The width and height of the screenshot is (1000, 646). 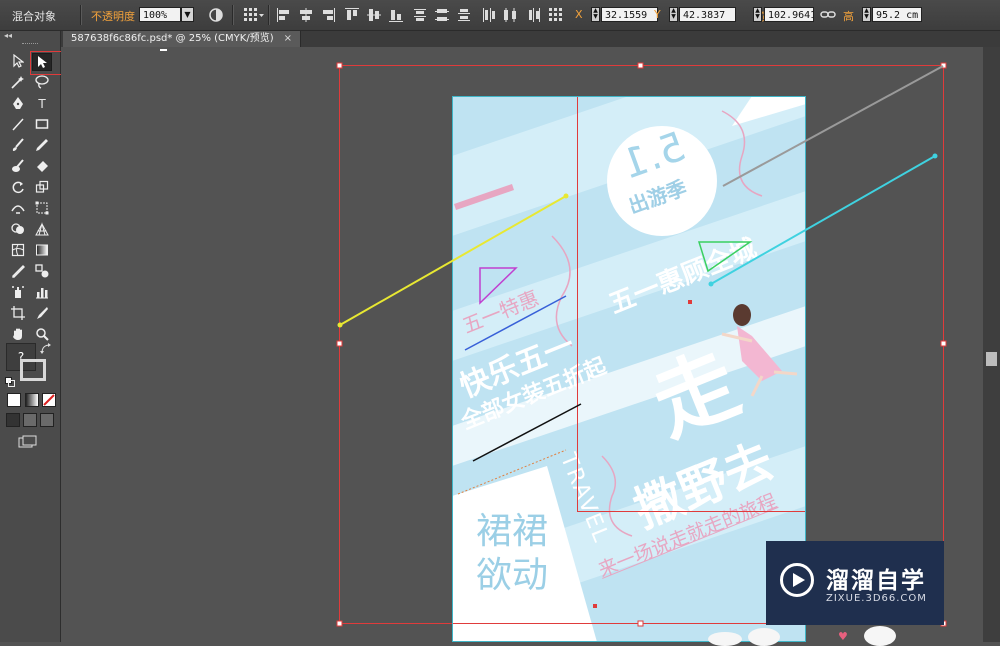 What do you see at coordinates (34, 16) in the screenshot?
I see `object-type-label: 混合对象` at bounding box center [34, 16].